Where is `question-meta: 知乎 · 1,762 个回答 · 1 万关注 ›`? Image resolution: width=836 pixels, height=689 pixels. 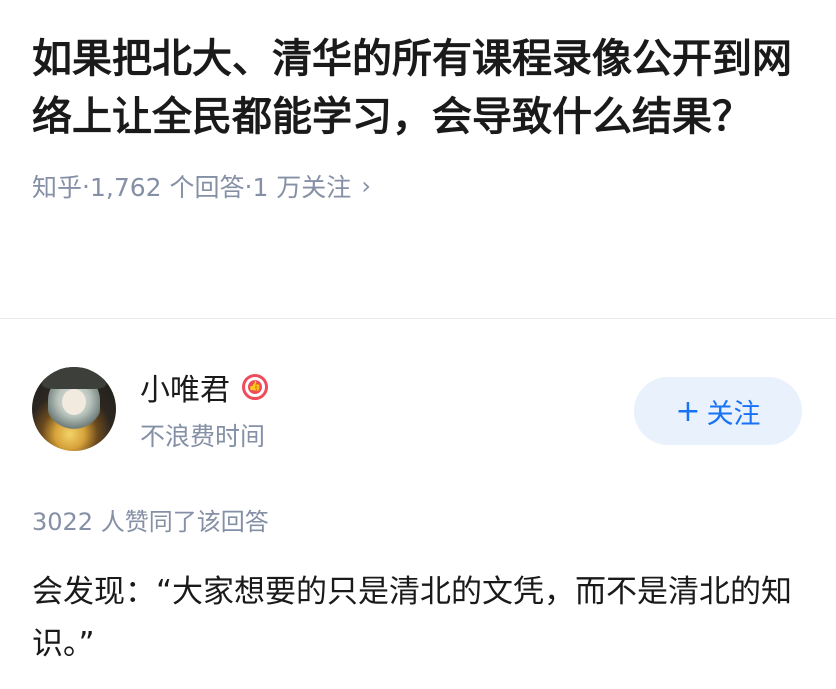
question-meta: 知乎 · 1,762 个回答 · 1 万关注 › is located at coordinates (422, 186).